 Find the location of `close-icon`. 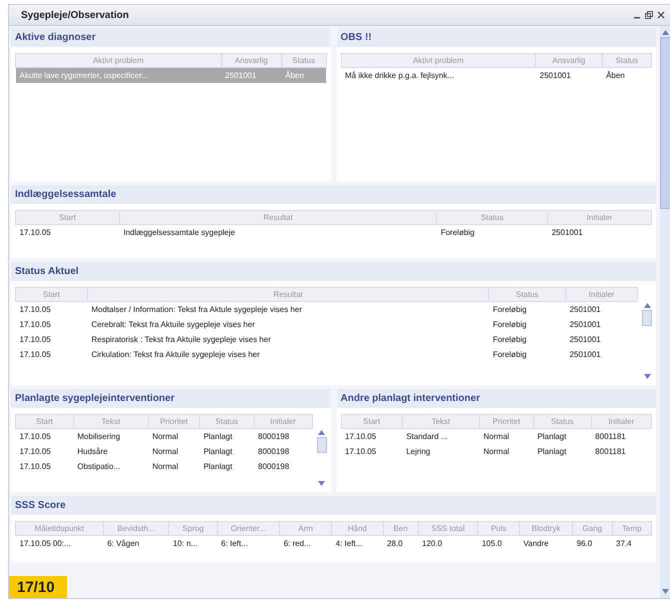

close-icon is located at coordinates (661, 15).